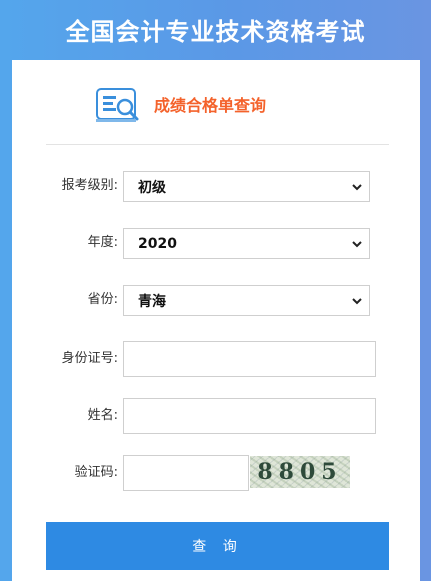  What do you see at coordinates (102, 299) in the screenshot?
I see `province-label: 省份:` at bounding box center [102, 299].